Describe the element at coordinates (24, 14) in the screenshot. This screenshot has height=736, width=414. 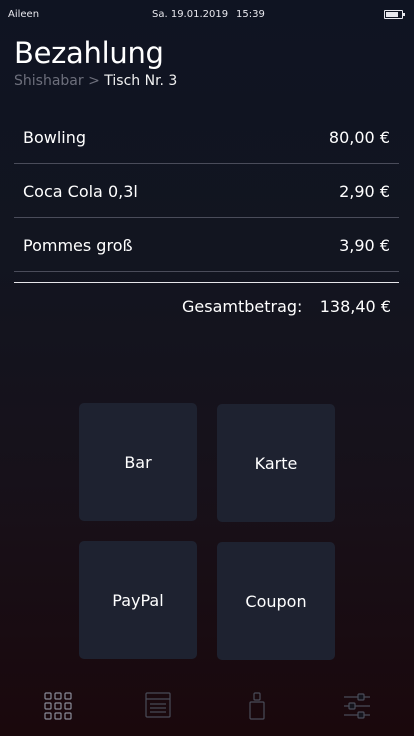
I see `status-carrier: Aileen` at that location.